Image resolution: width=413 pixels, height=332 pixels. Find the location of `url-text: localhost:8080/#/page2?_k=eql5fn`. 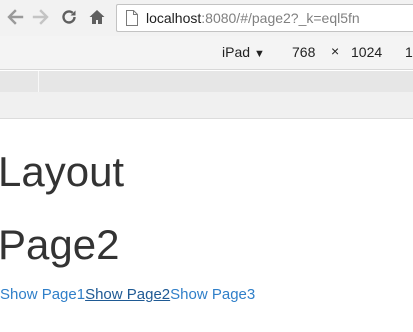

url-text: localhost:8080/#/page2?_k=eql5fn is located at coordinates (253, 18).